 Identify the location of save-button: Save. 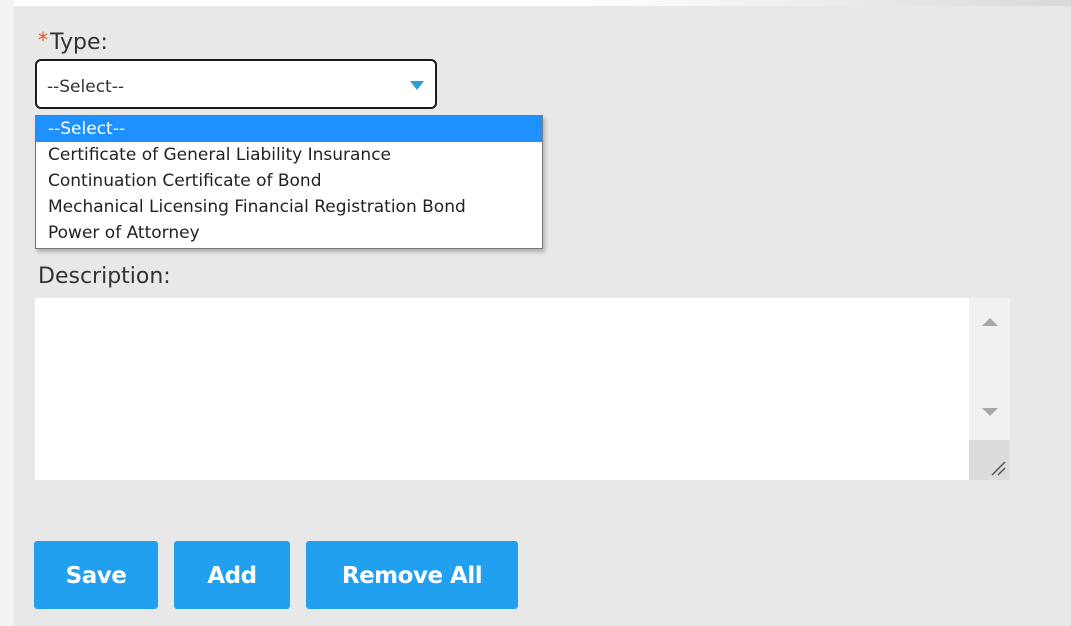
(96, 575).